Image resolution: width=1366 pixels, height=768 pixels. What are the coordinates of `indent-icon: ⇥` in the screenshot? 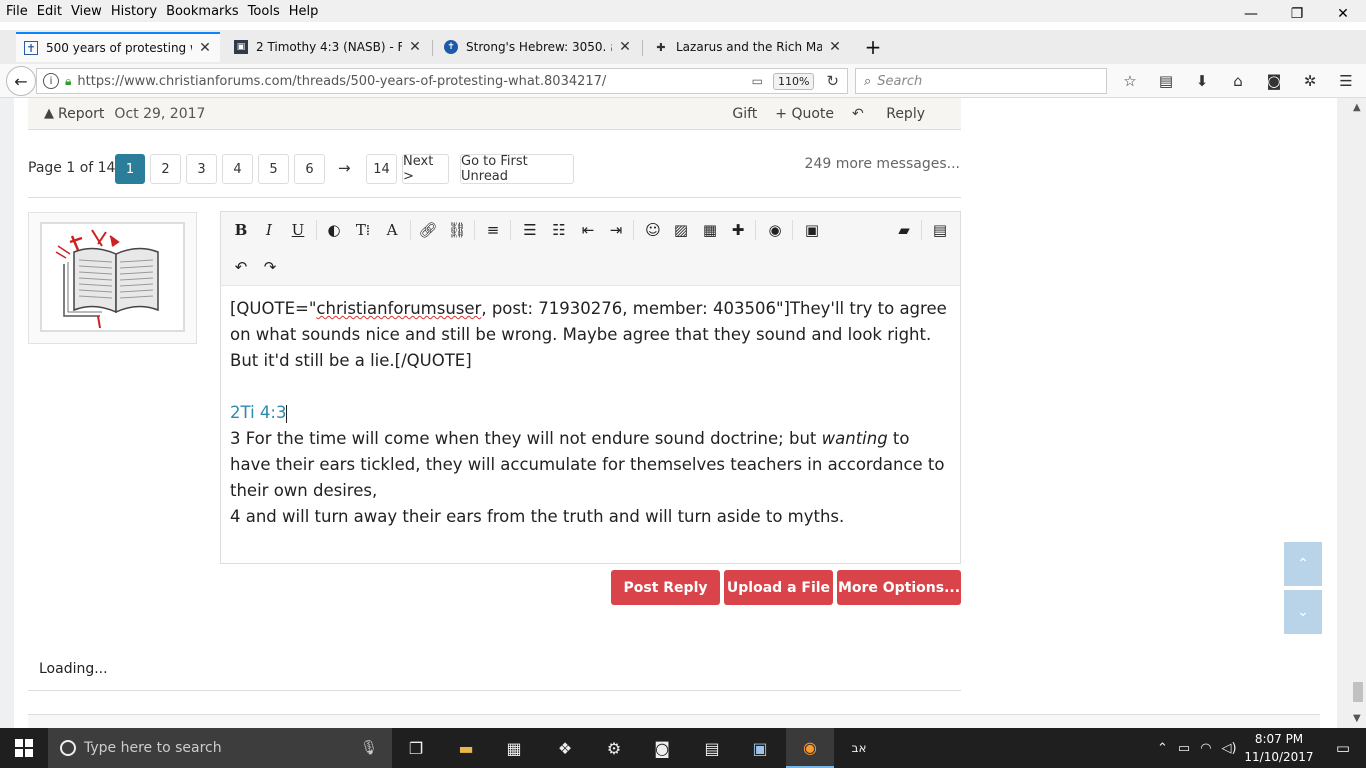 It's located at (616, 230).